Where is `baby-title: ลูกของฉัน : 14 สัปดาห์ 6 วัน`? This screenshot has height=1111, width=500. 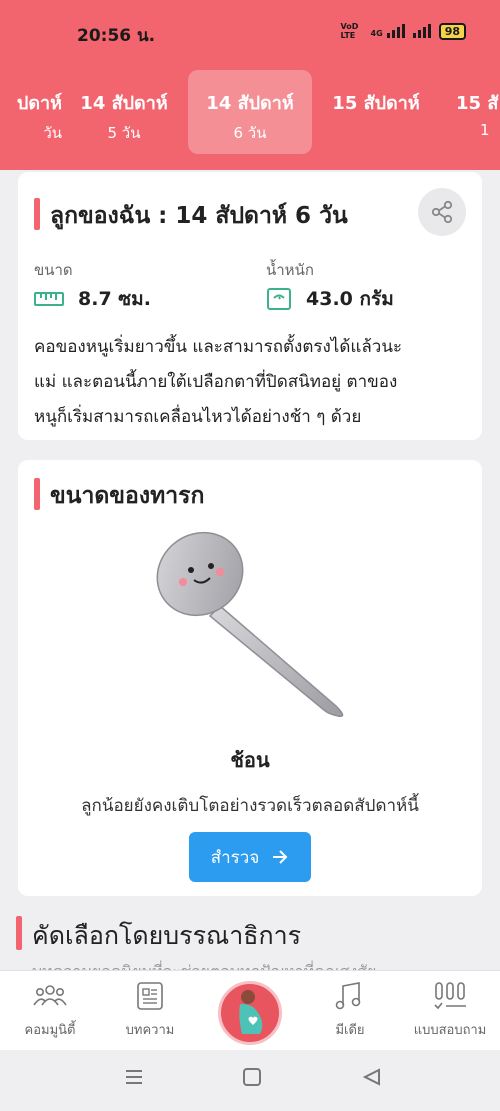
baby-title: ลูกของฉัน : 14 สัปดาห์ 6 วัน is located at coordinates (199, 216).